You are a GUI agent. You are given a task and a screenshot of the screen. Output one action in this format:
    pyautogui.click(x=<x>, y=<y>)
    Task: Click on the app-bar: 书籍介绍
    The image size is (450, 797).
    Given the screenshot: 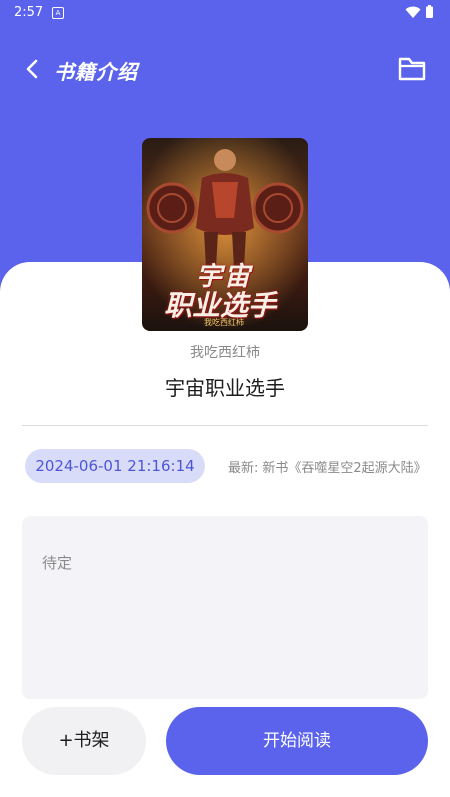 What is the action you would take?
    pyautogui.click(x=225, y=69)
    